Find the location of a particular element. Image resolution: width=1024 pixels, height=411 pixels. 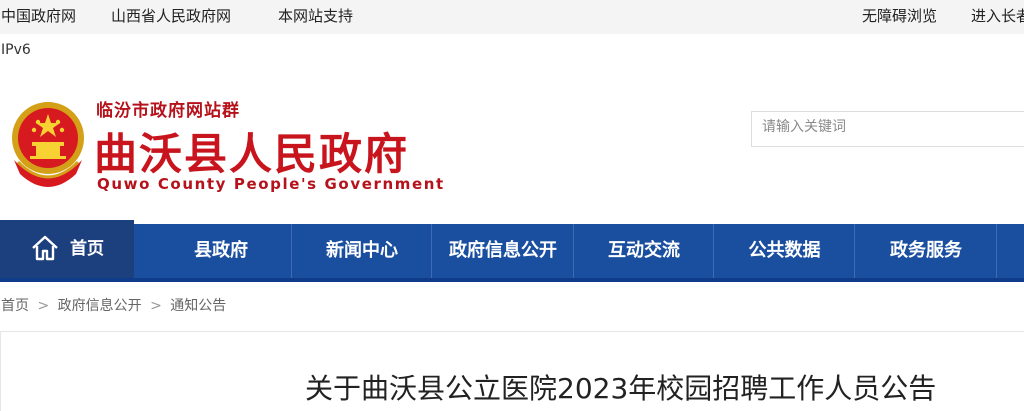

home-icon is located at coordinates (45, 248).